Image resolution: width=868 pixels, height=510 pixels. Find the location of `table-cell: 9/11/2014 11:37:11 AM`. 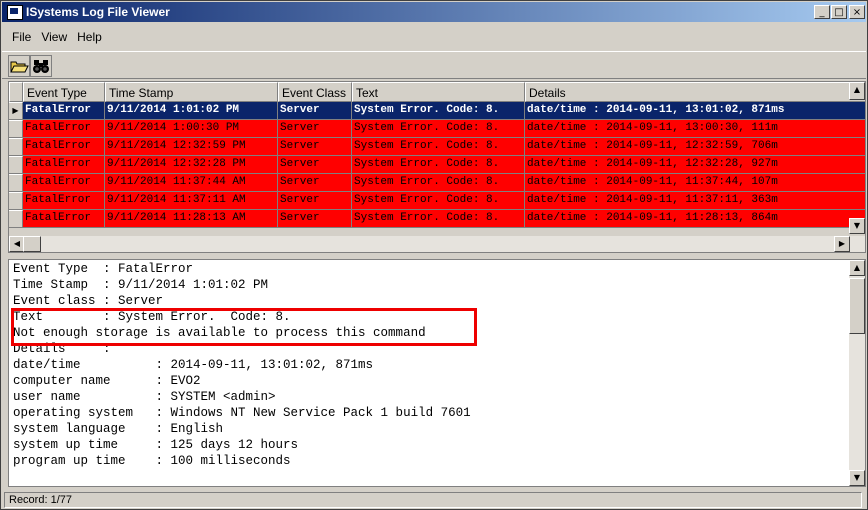

table-cell: 9/11/2014 11:37:11 AM is located at coordinates (191, 201).